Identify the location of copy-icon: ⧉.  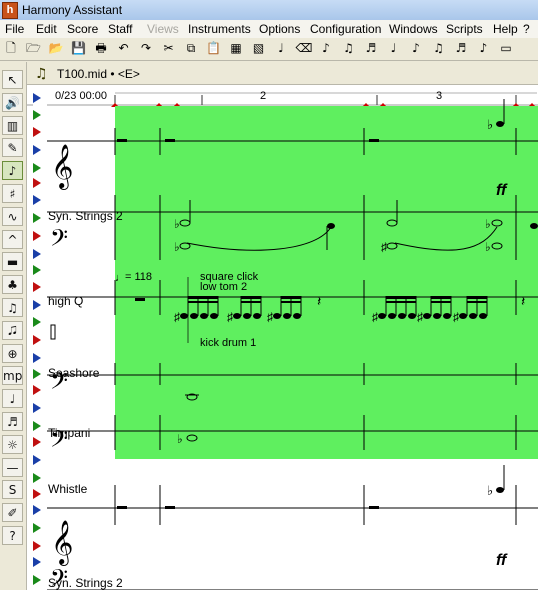
(191, 48).